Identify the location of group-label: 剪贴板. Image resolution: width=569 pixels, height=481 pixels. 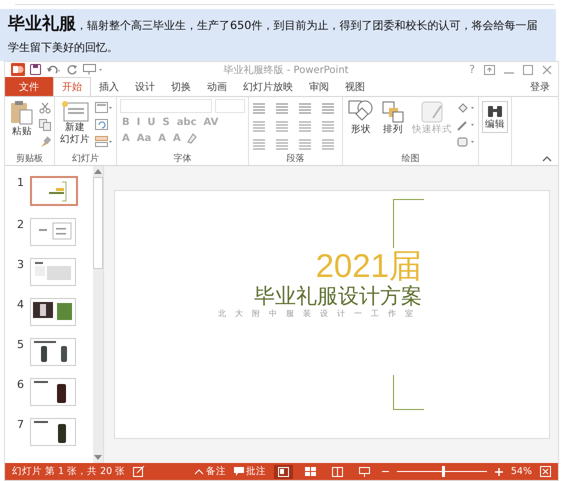
(29, 159).